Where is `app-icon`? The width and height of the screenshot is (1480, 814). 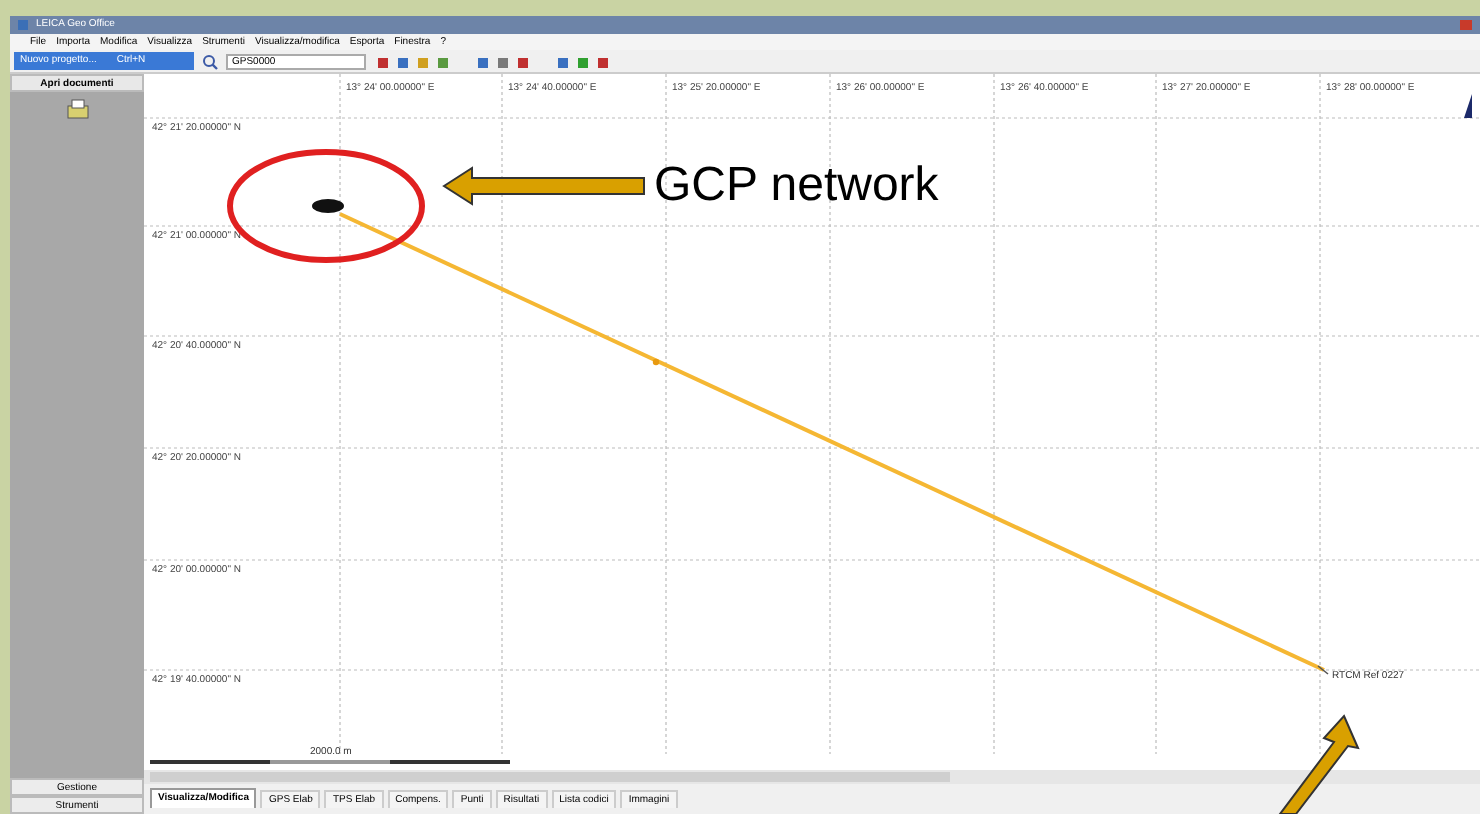 app-icon is located at coordinates (23, 25).